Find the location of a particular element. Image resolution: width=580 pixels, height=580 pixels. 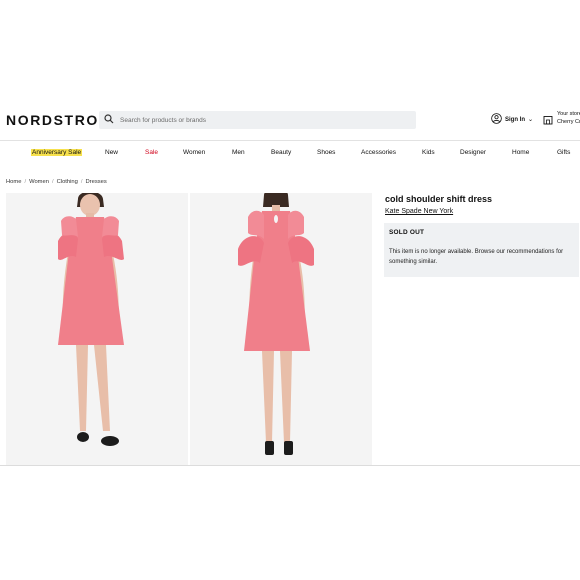

nav-item-sale: Sale is located at coordinates (151, 152).